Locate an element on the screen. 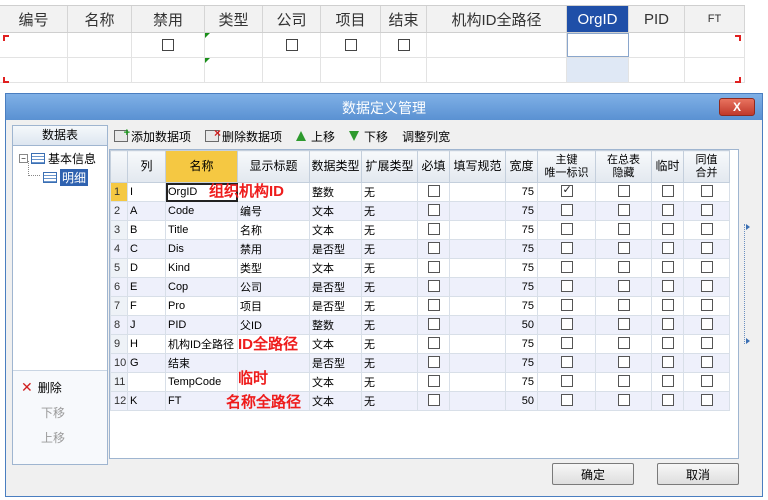 The height and width of the screenshot is (500, 768). field-row: 1 I OrgID 整数无 75 is located at coordinates (420, 192).